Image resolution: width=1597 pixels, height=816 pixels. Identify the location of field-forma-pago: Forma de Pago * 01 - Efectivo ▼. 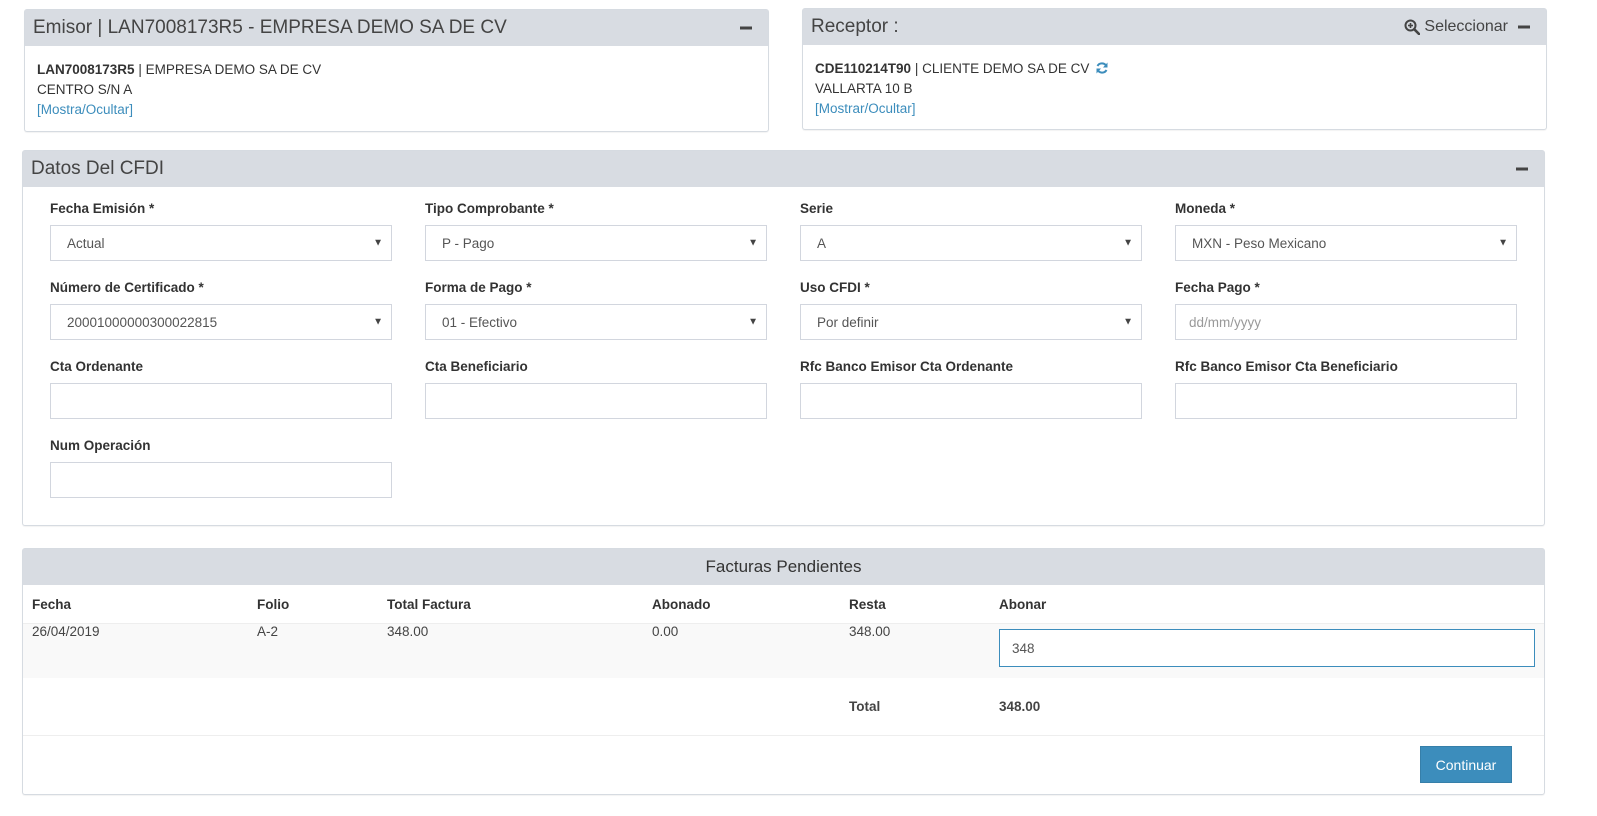
(596, 309).